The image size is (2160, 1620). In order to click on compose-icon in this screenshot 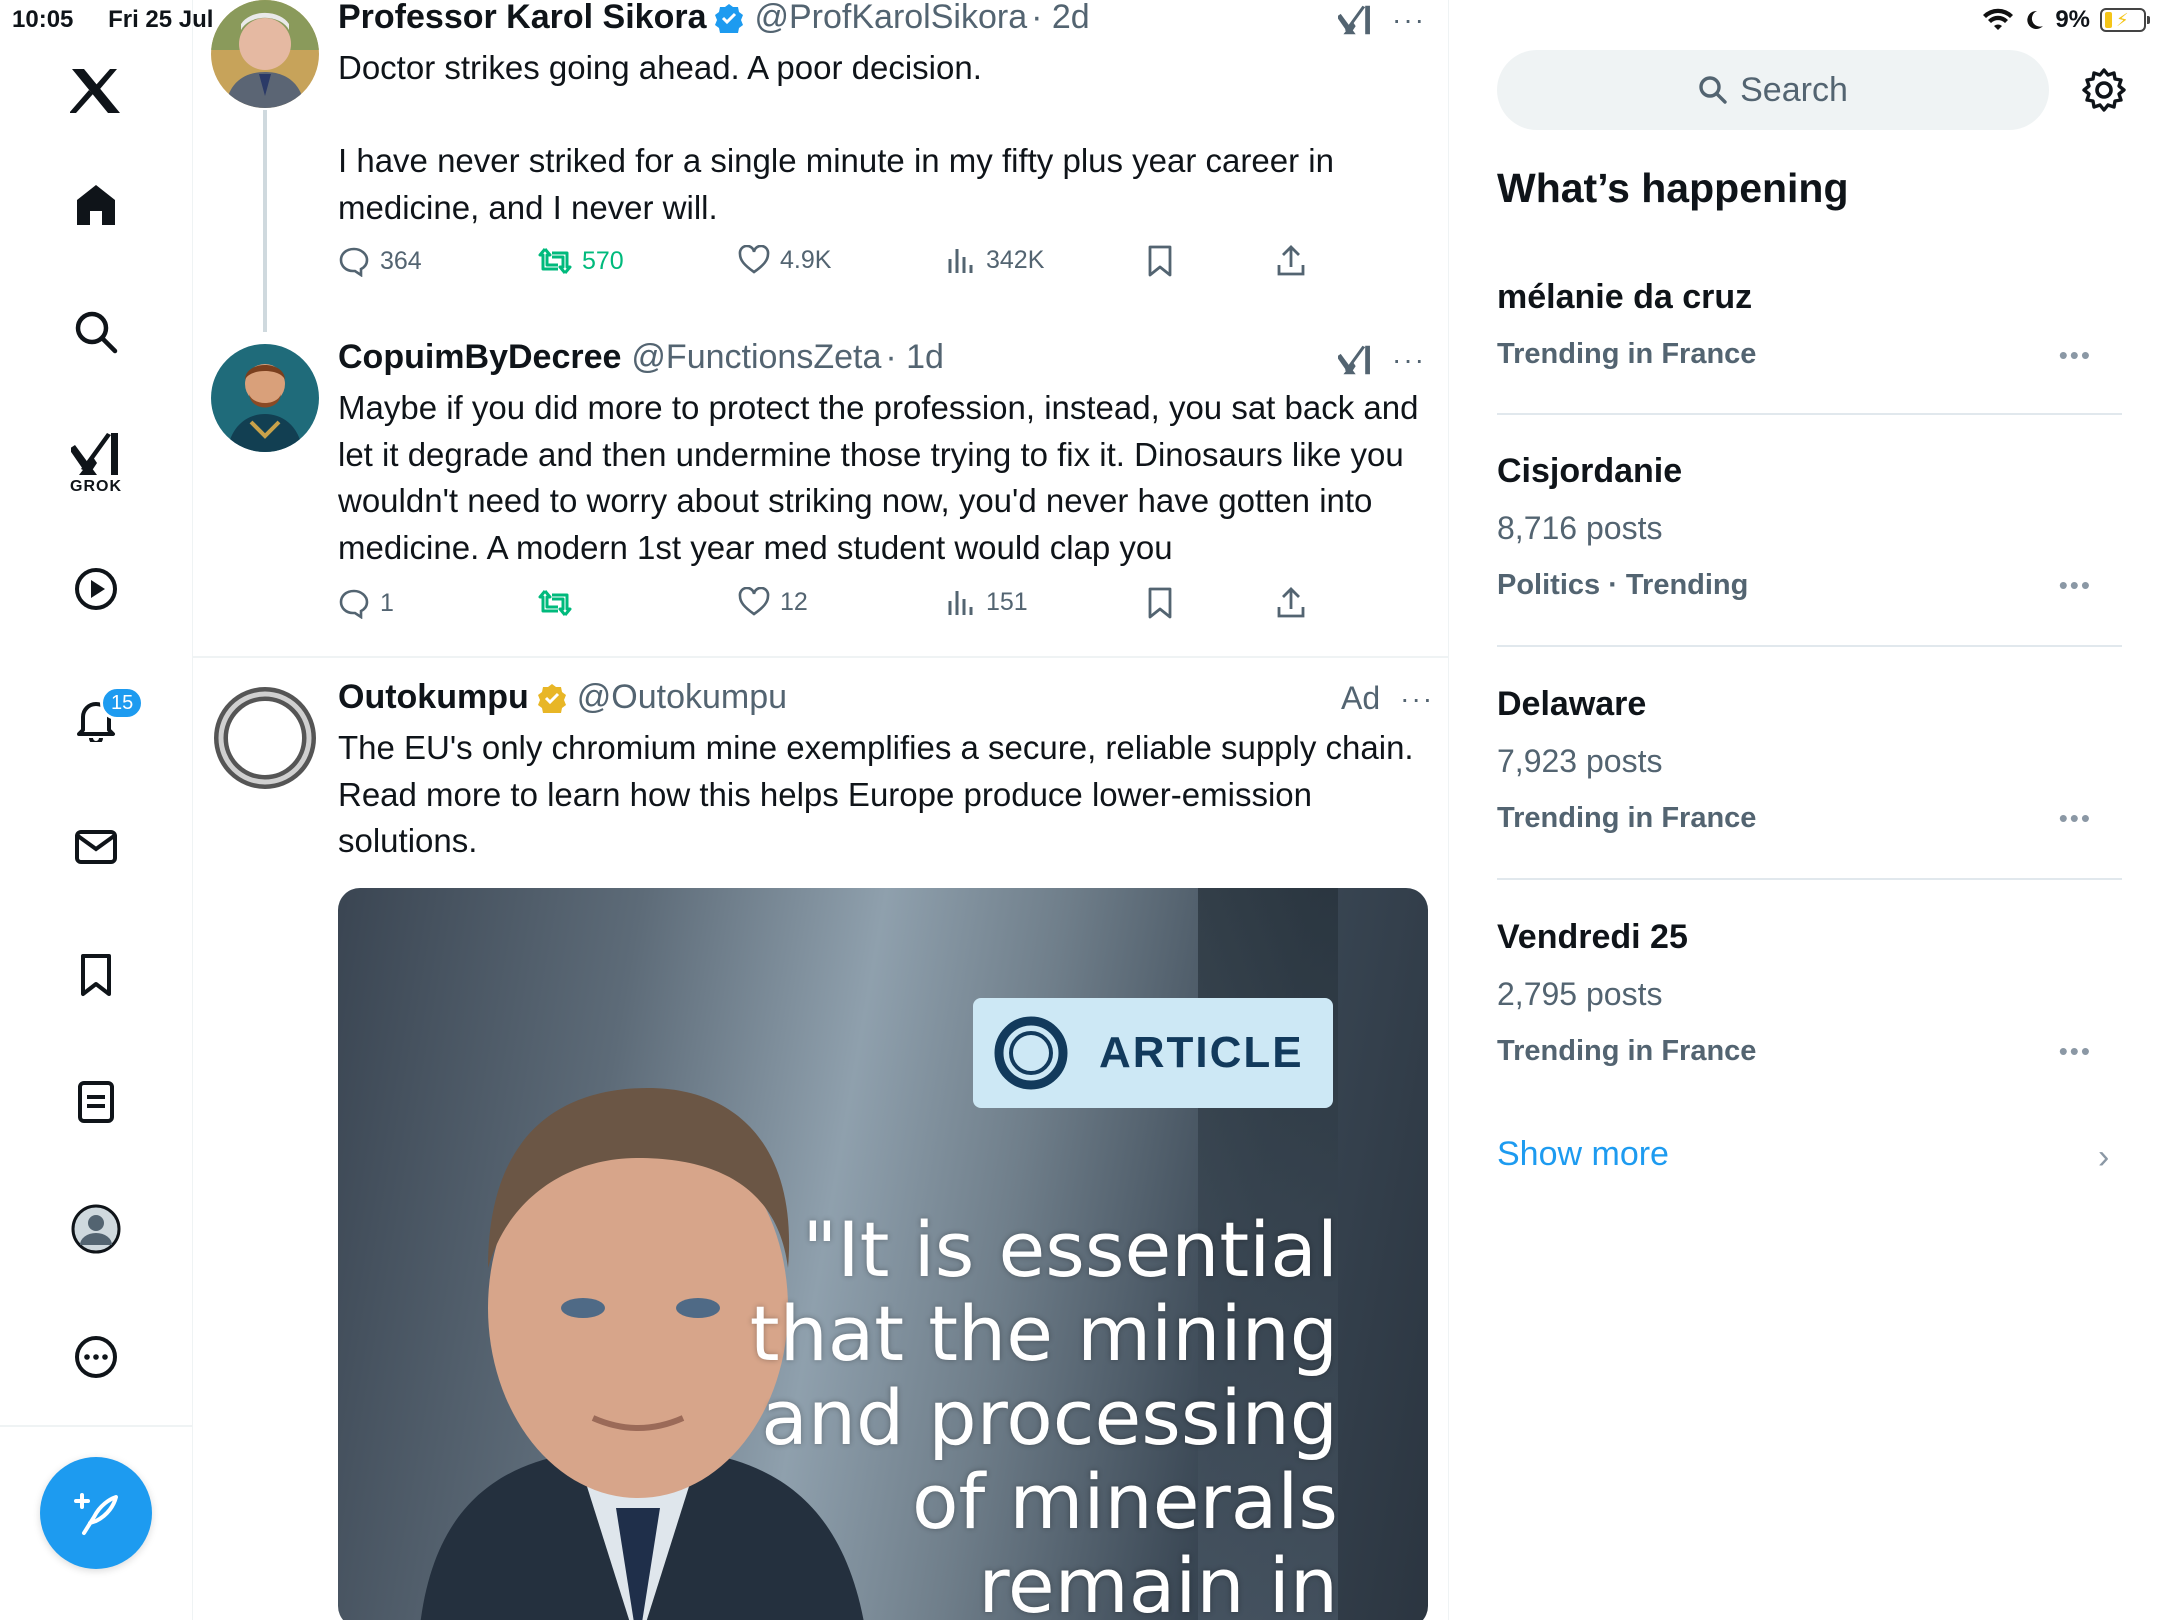, I will do `click(96, 1514)`.